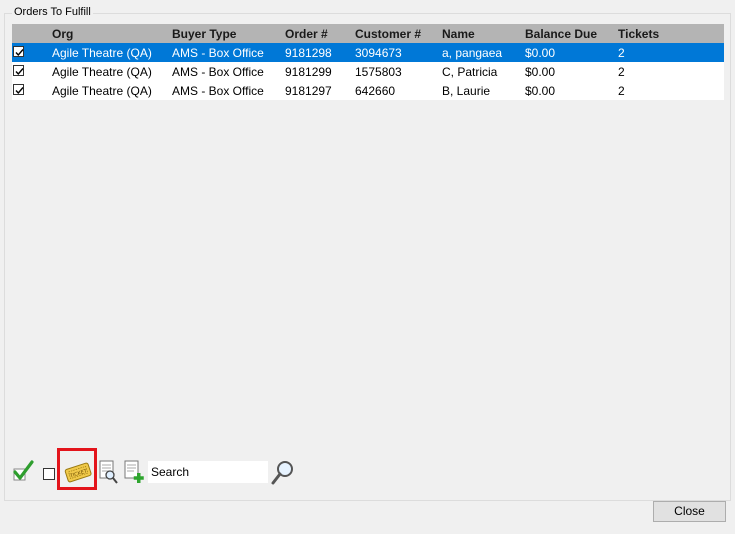  Describe the element at coordinates (470, 72) in the screenshot. I see `cell-name: C, Patricia` at that location.